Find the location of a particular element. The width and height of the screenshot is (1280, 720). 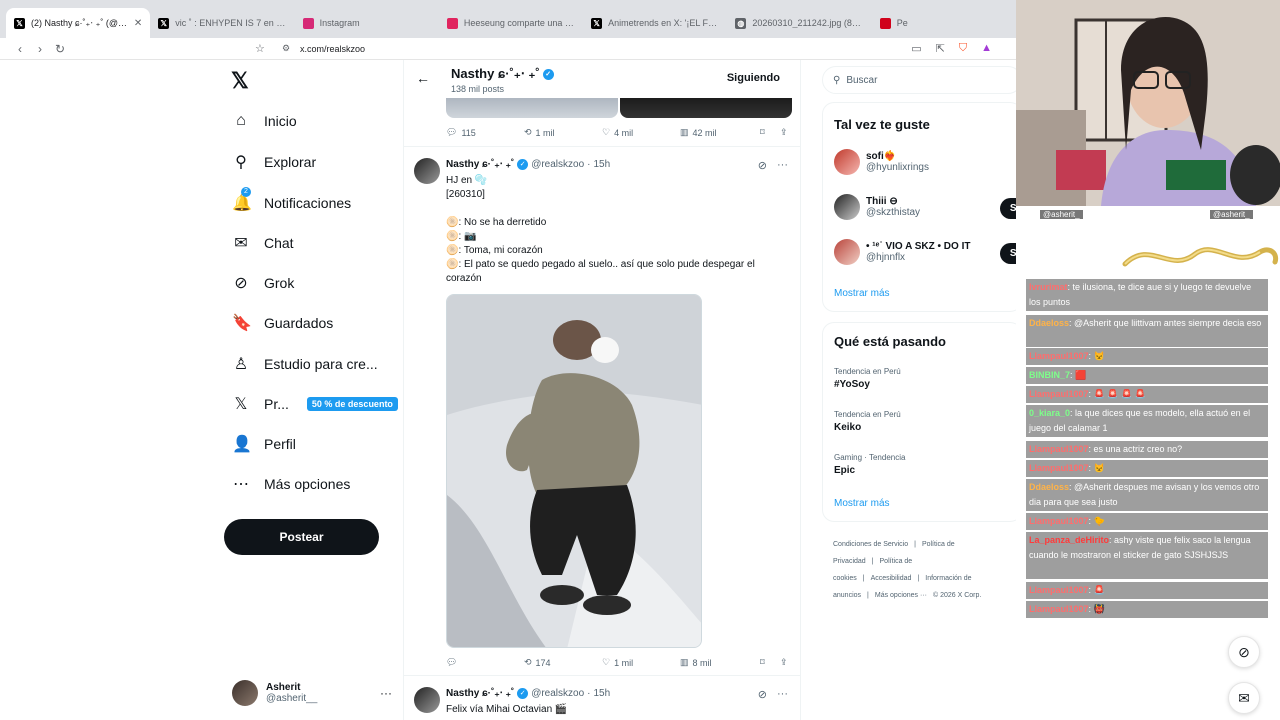

tweet-header: Nasthy ɕ·˚₊‧ ₊˚ ✓ @realskzoo · 15h is located at coordinates (528, 693).